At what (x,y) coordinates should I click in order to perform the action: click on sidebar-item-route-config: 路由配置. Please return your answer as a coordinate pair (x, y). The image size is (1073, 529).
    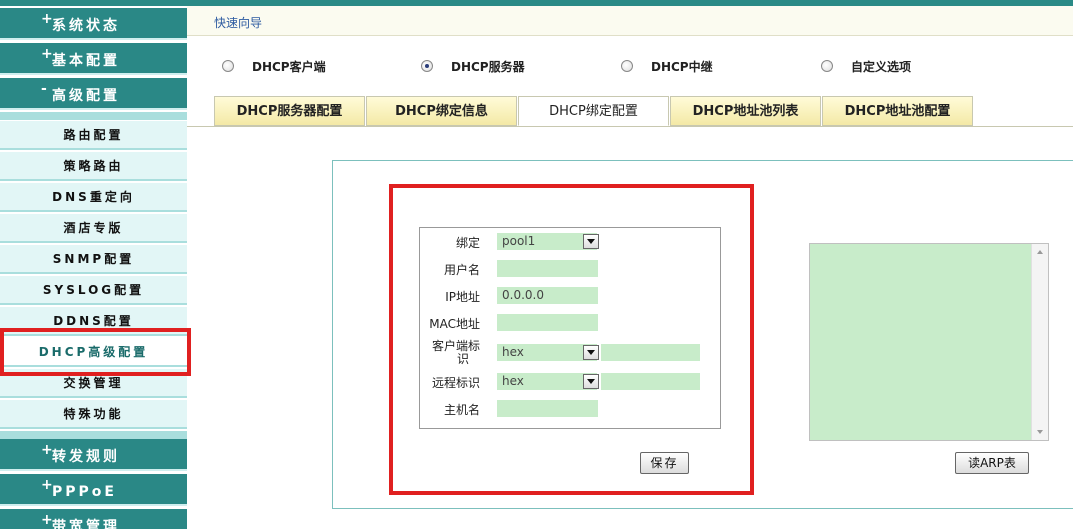
    Looking at the image, I should click on (93, 135).